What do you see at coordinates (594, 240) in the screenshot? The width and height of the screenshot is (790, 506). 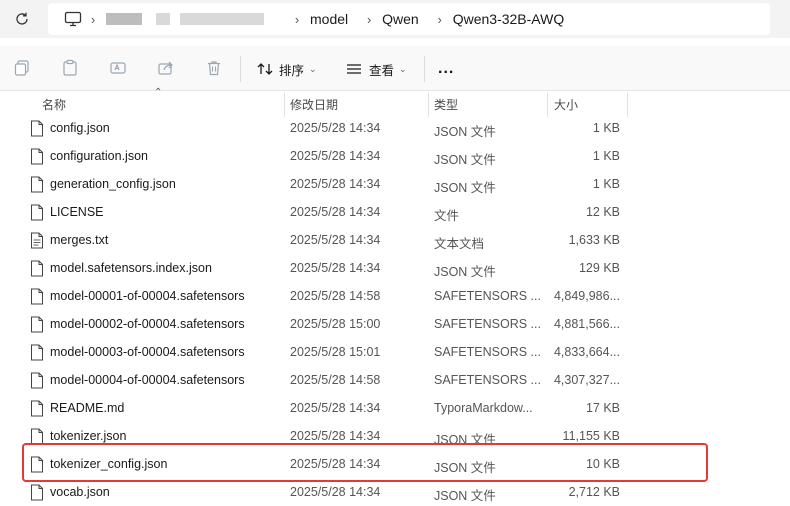 I see `file-size: 1,633 KB` at bounding box center [594, 240].